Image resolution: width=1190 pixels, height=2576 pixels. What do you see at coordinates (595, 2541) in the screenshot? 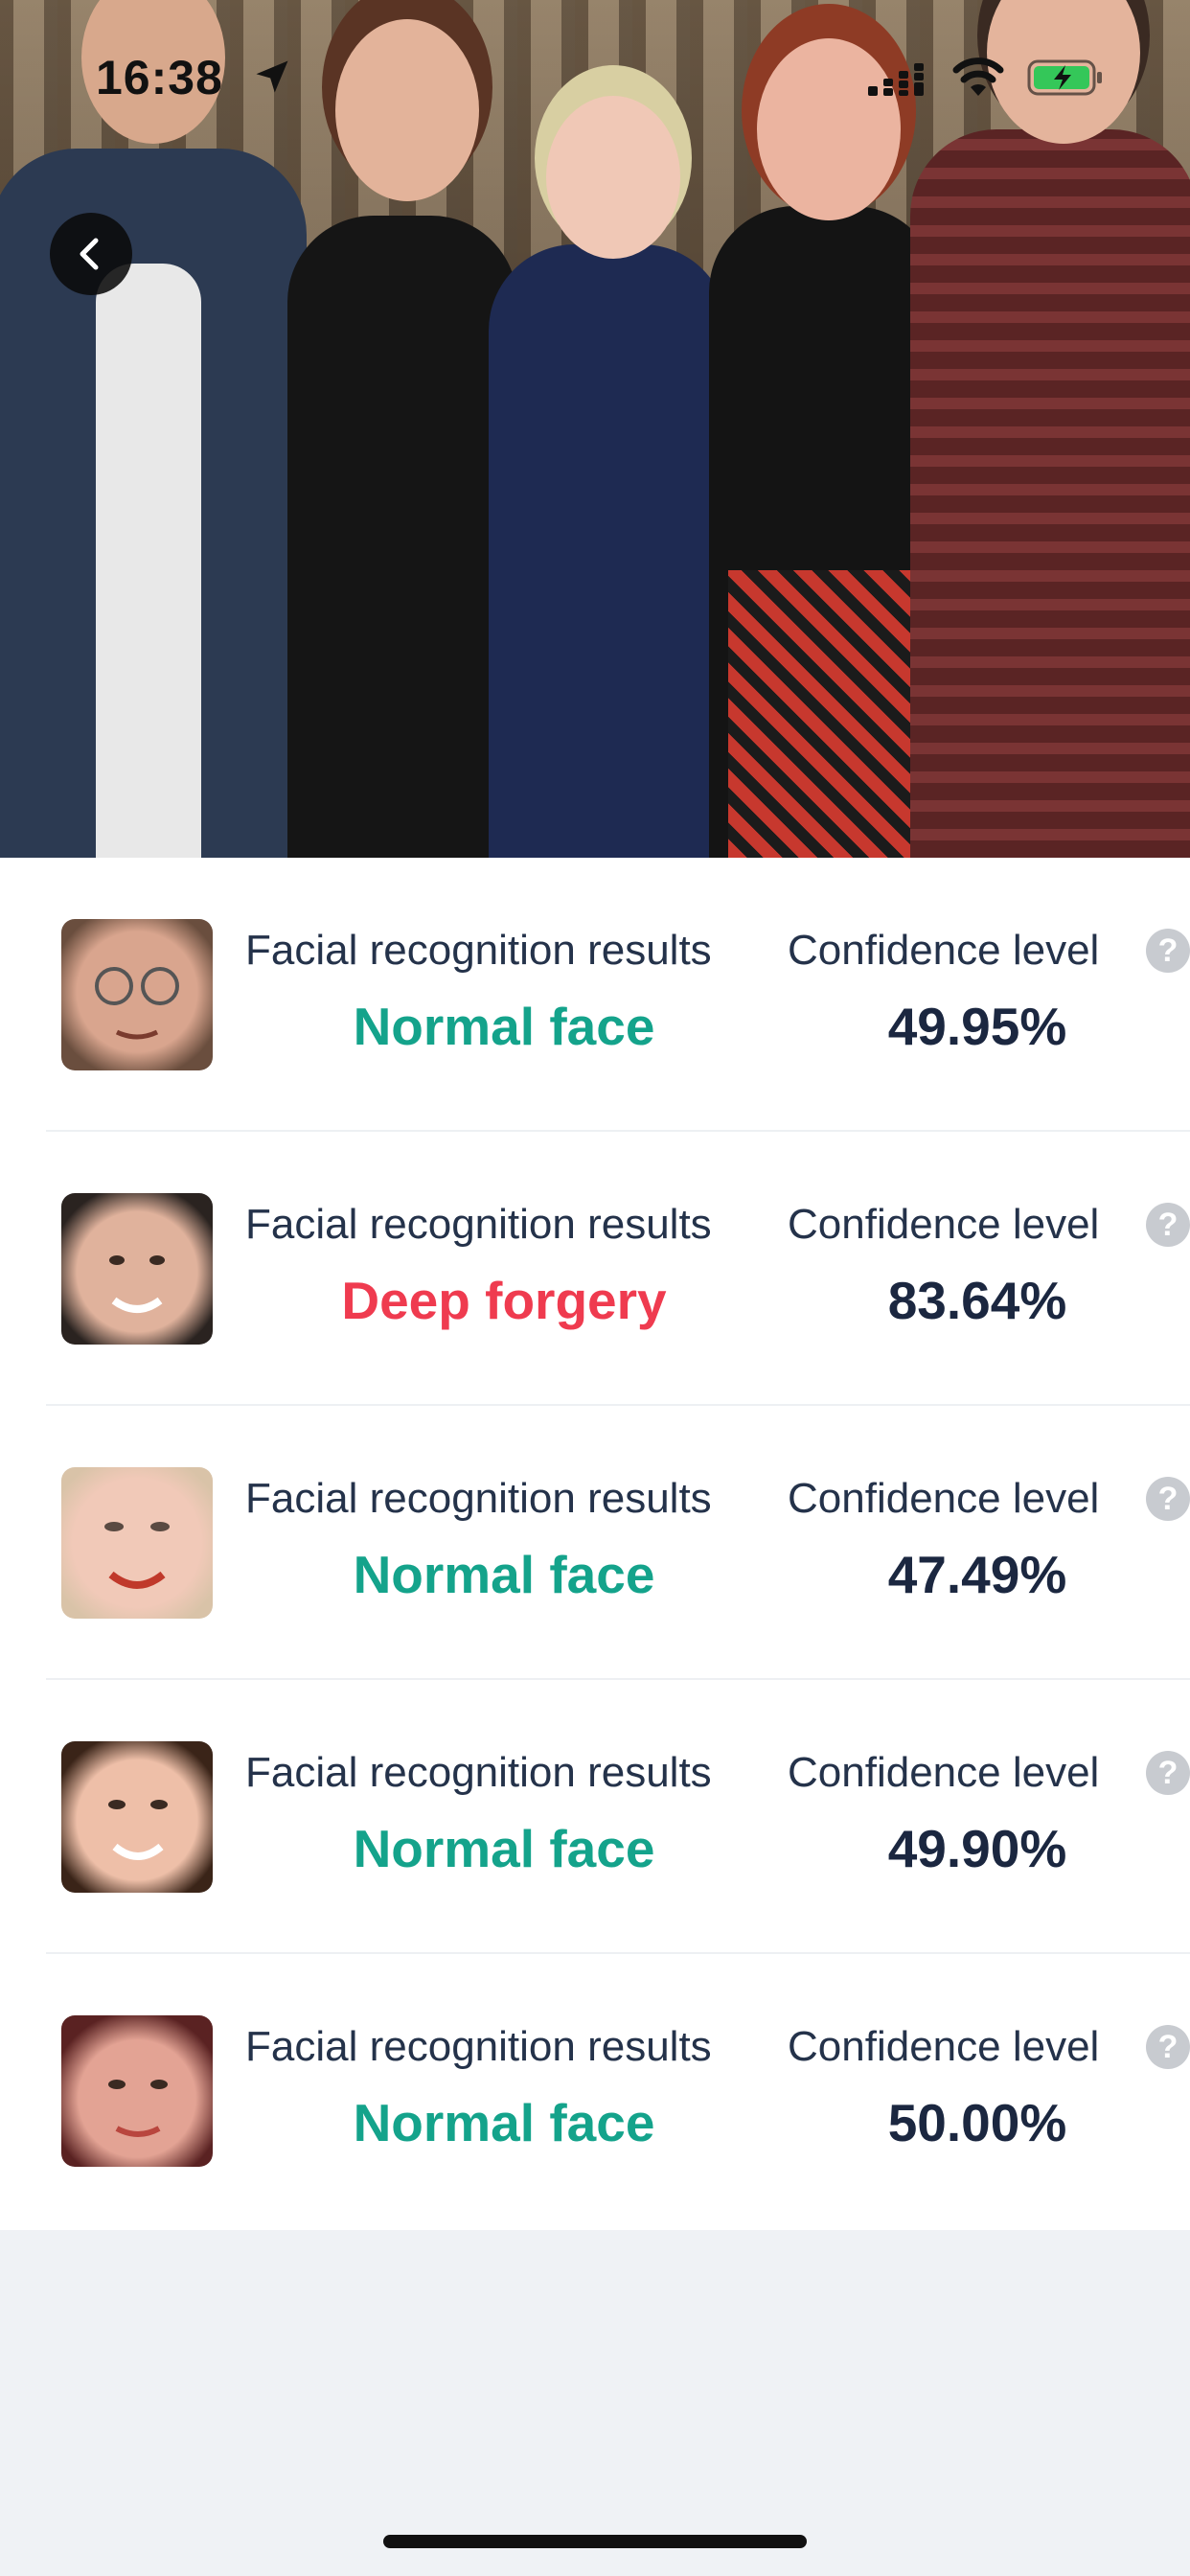
I see `home-indicator` at bounding box center [595, 2541].